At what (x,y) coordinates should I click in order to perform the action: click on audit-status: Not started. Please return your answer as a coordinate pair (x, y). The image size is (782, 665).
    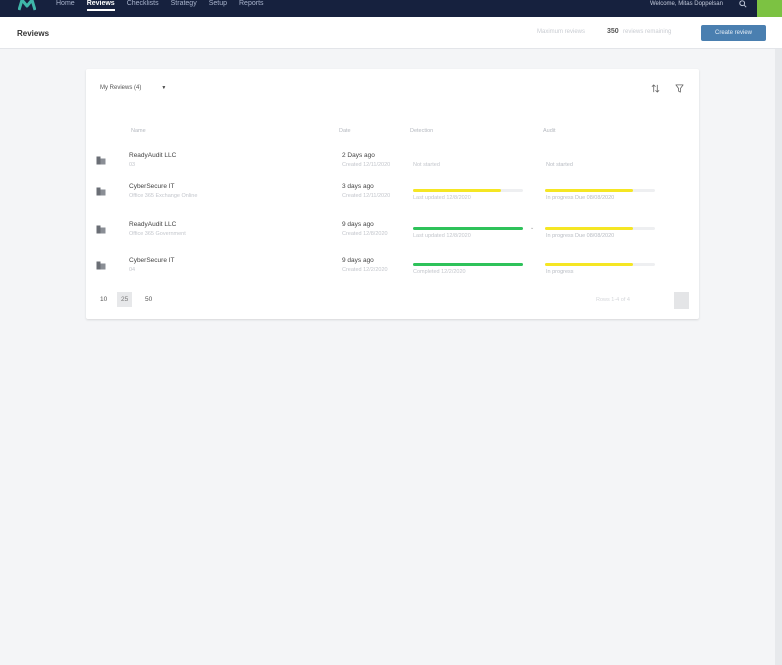
    Looking at the image, I should click on (559, 165).